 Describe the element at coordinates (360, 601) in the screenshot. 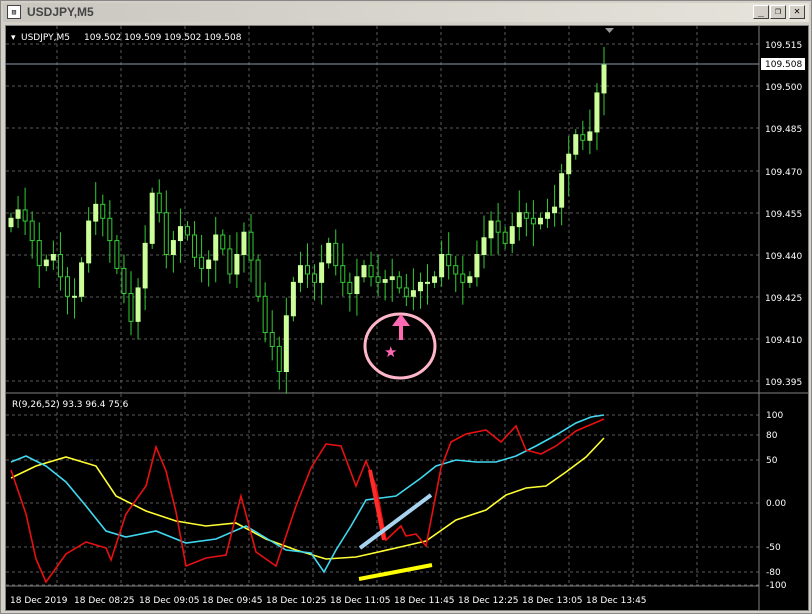

I see `time-tick-label: 18 Dec 11:05` at that location.